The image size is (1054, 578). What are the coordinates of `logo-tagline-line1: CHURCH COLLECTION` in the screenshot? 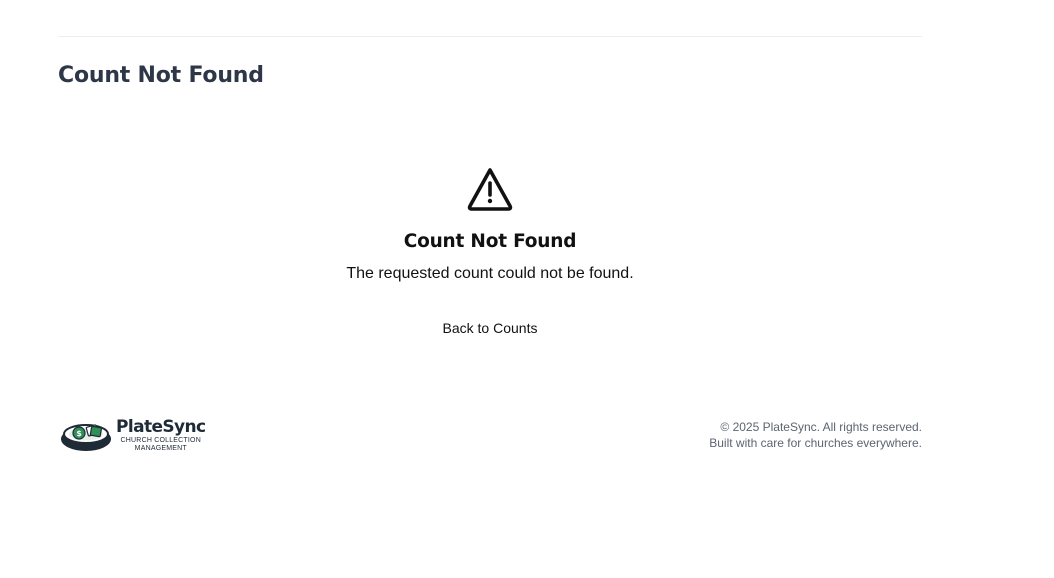 It's located at (160, 440).